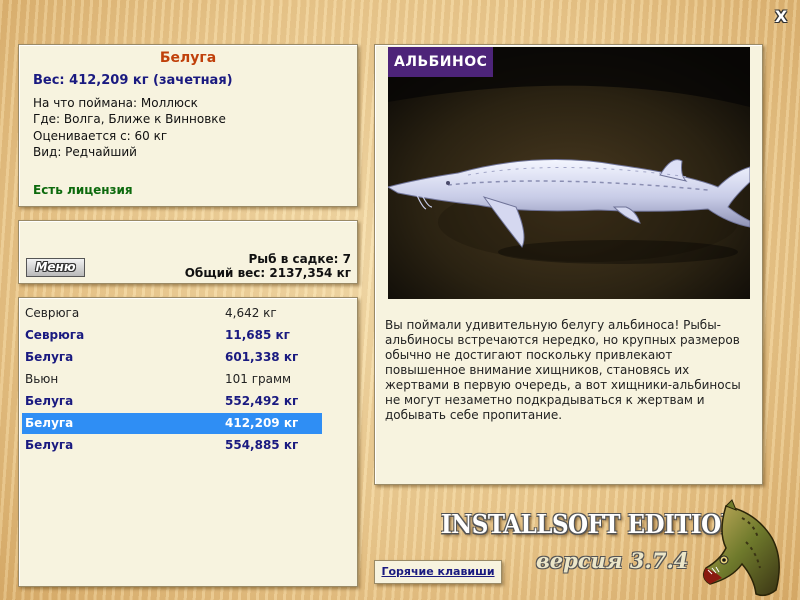 The image size is (800, 600). I want to click on list-item-selected: Белуга 412,209 кг, so click(172, 423).